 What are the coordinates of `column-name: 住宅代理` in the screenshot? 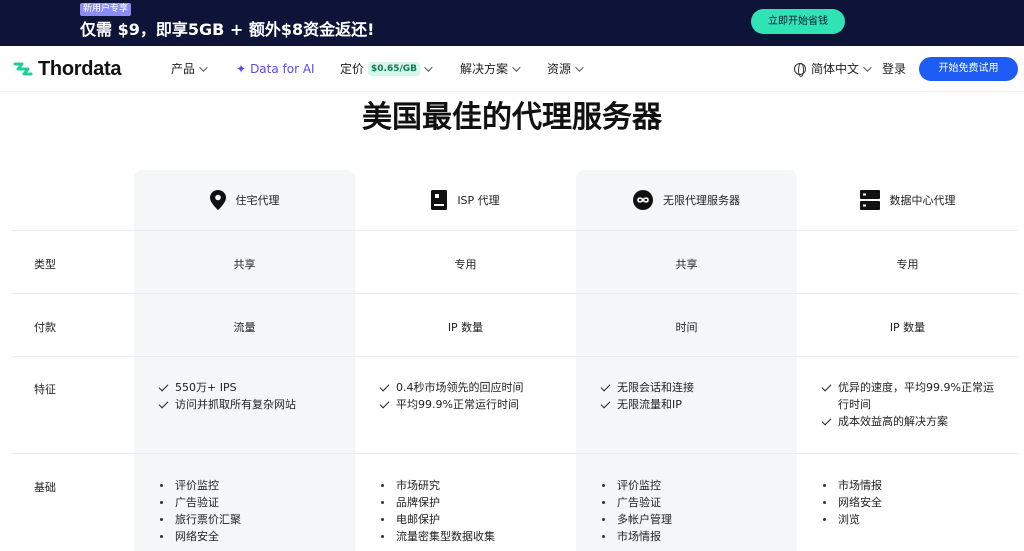 It's located at (257, 200).